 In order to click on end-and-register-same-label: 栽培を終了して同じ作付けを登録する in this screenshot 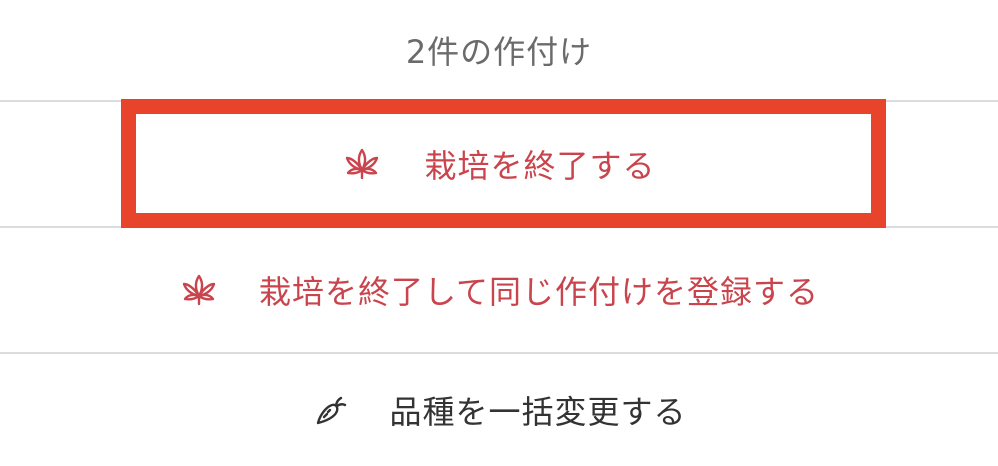, I will do `click(539, 292)`.